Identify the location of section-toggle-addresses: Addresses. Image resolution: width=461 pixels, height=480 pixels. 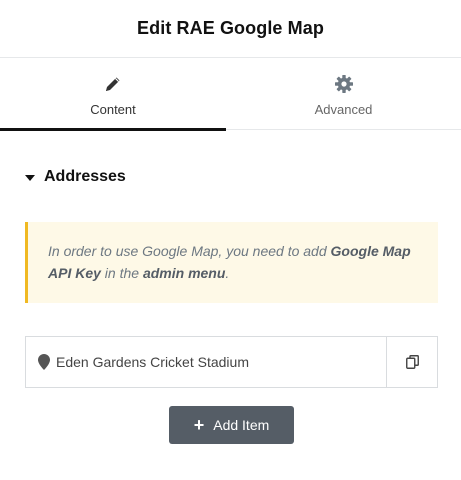
(75, 177).